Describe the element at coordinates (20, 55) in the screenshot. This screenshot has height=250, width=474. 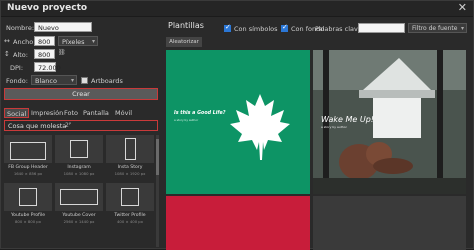
I see `height-label: Alto:` at that location.